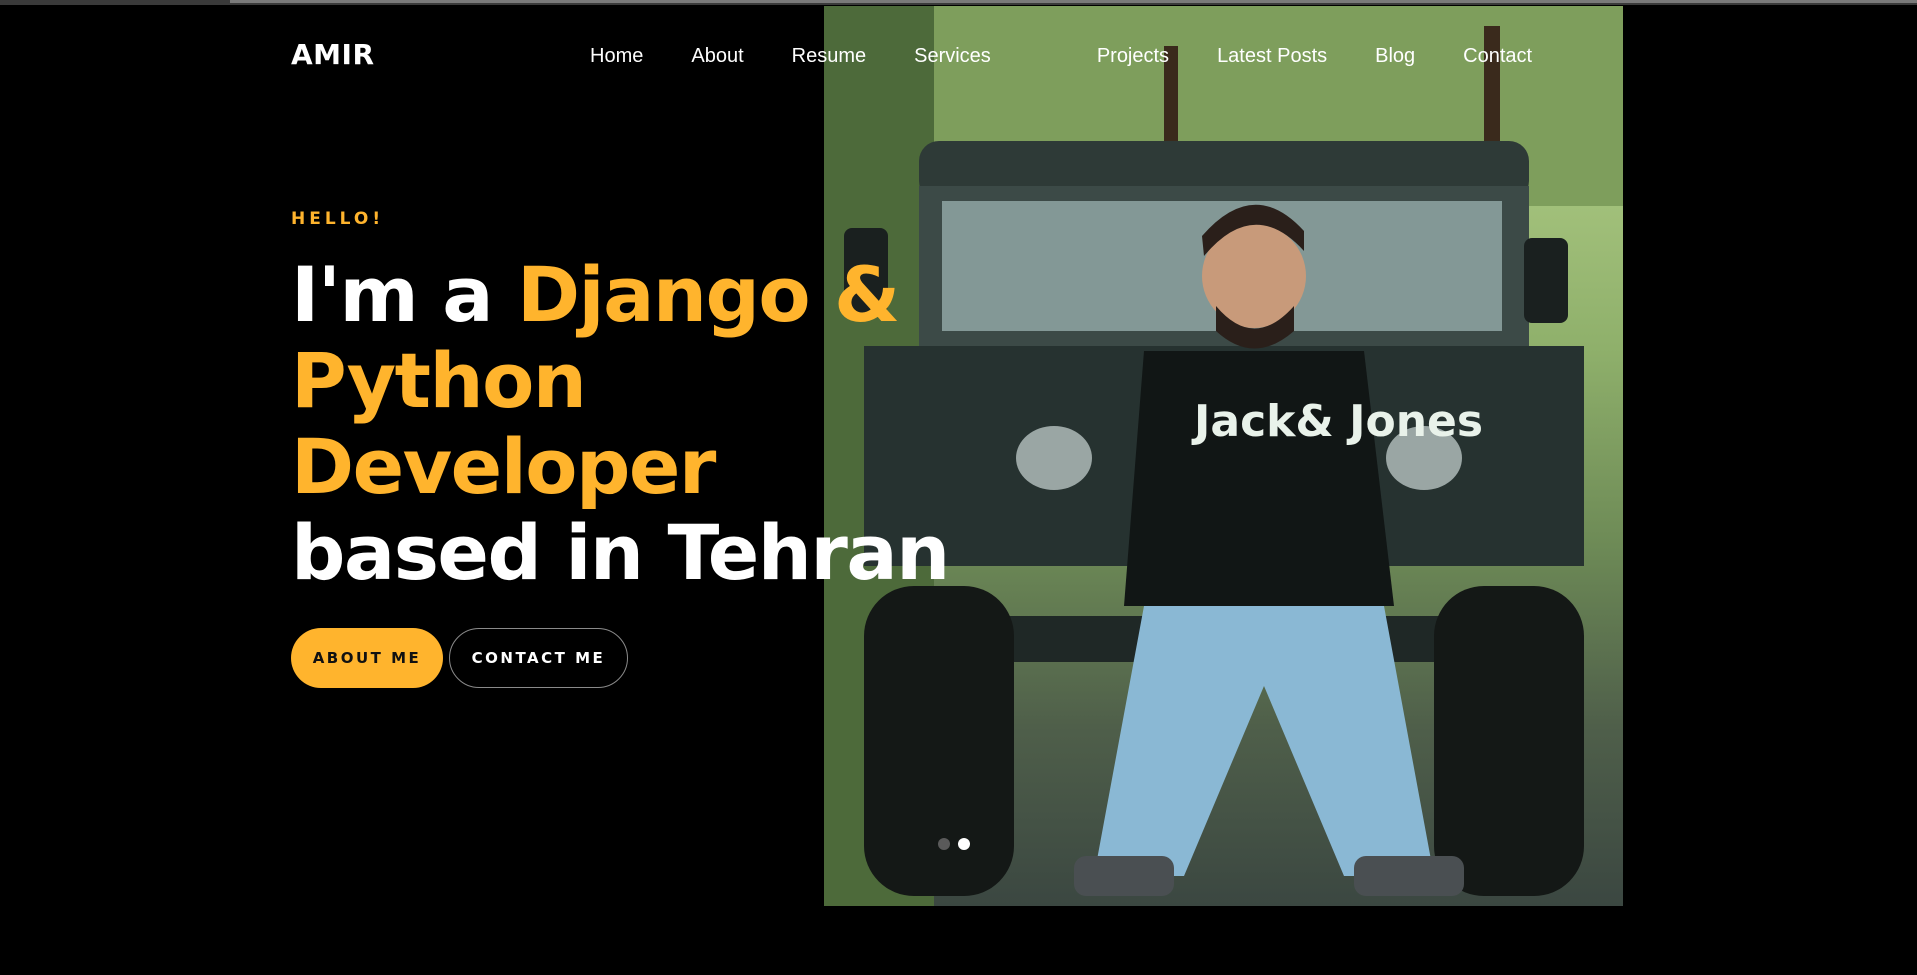  I want to click on headline-accent-1: Django &, so click(708, 294).